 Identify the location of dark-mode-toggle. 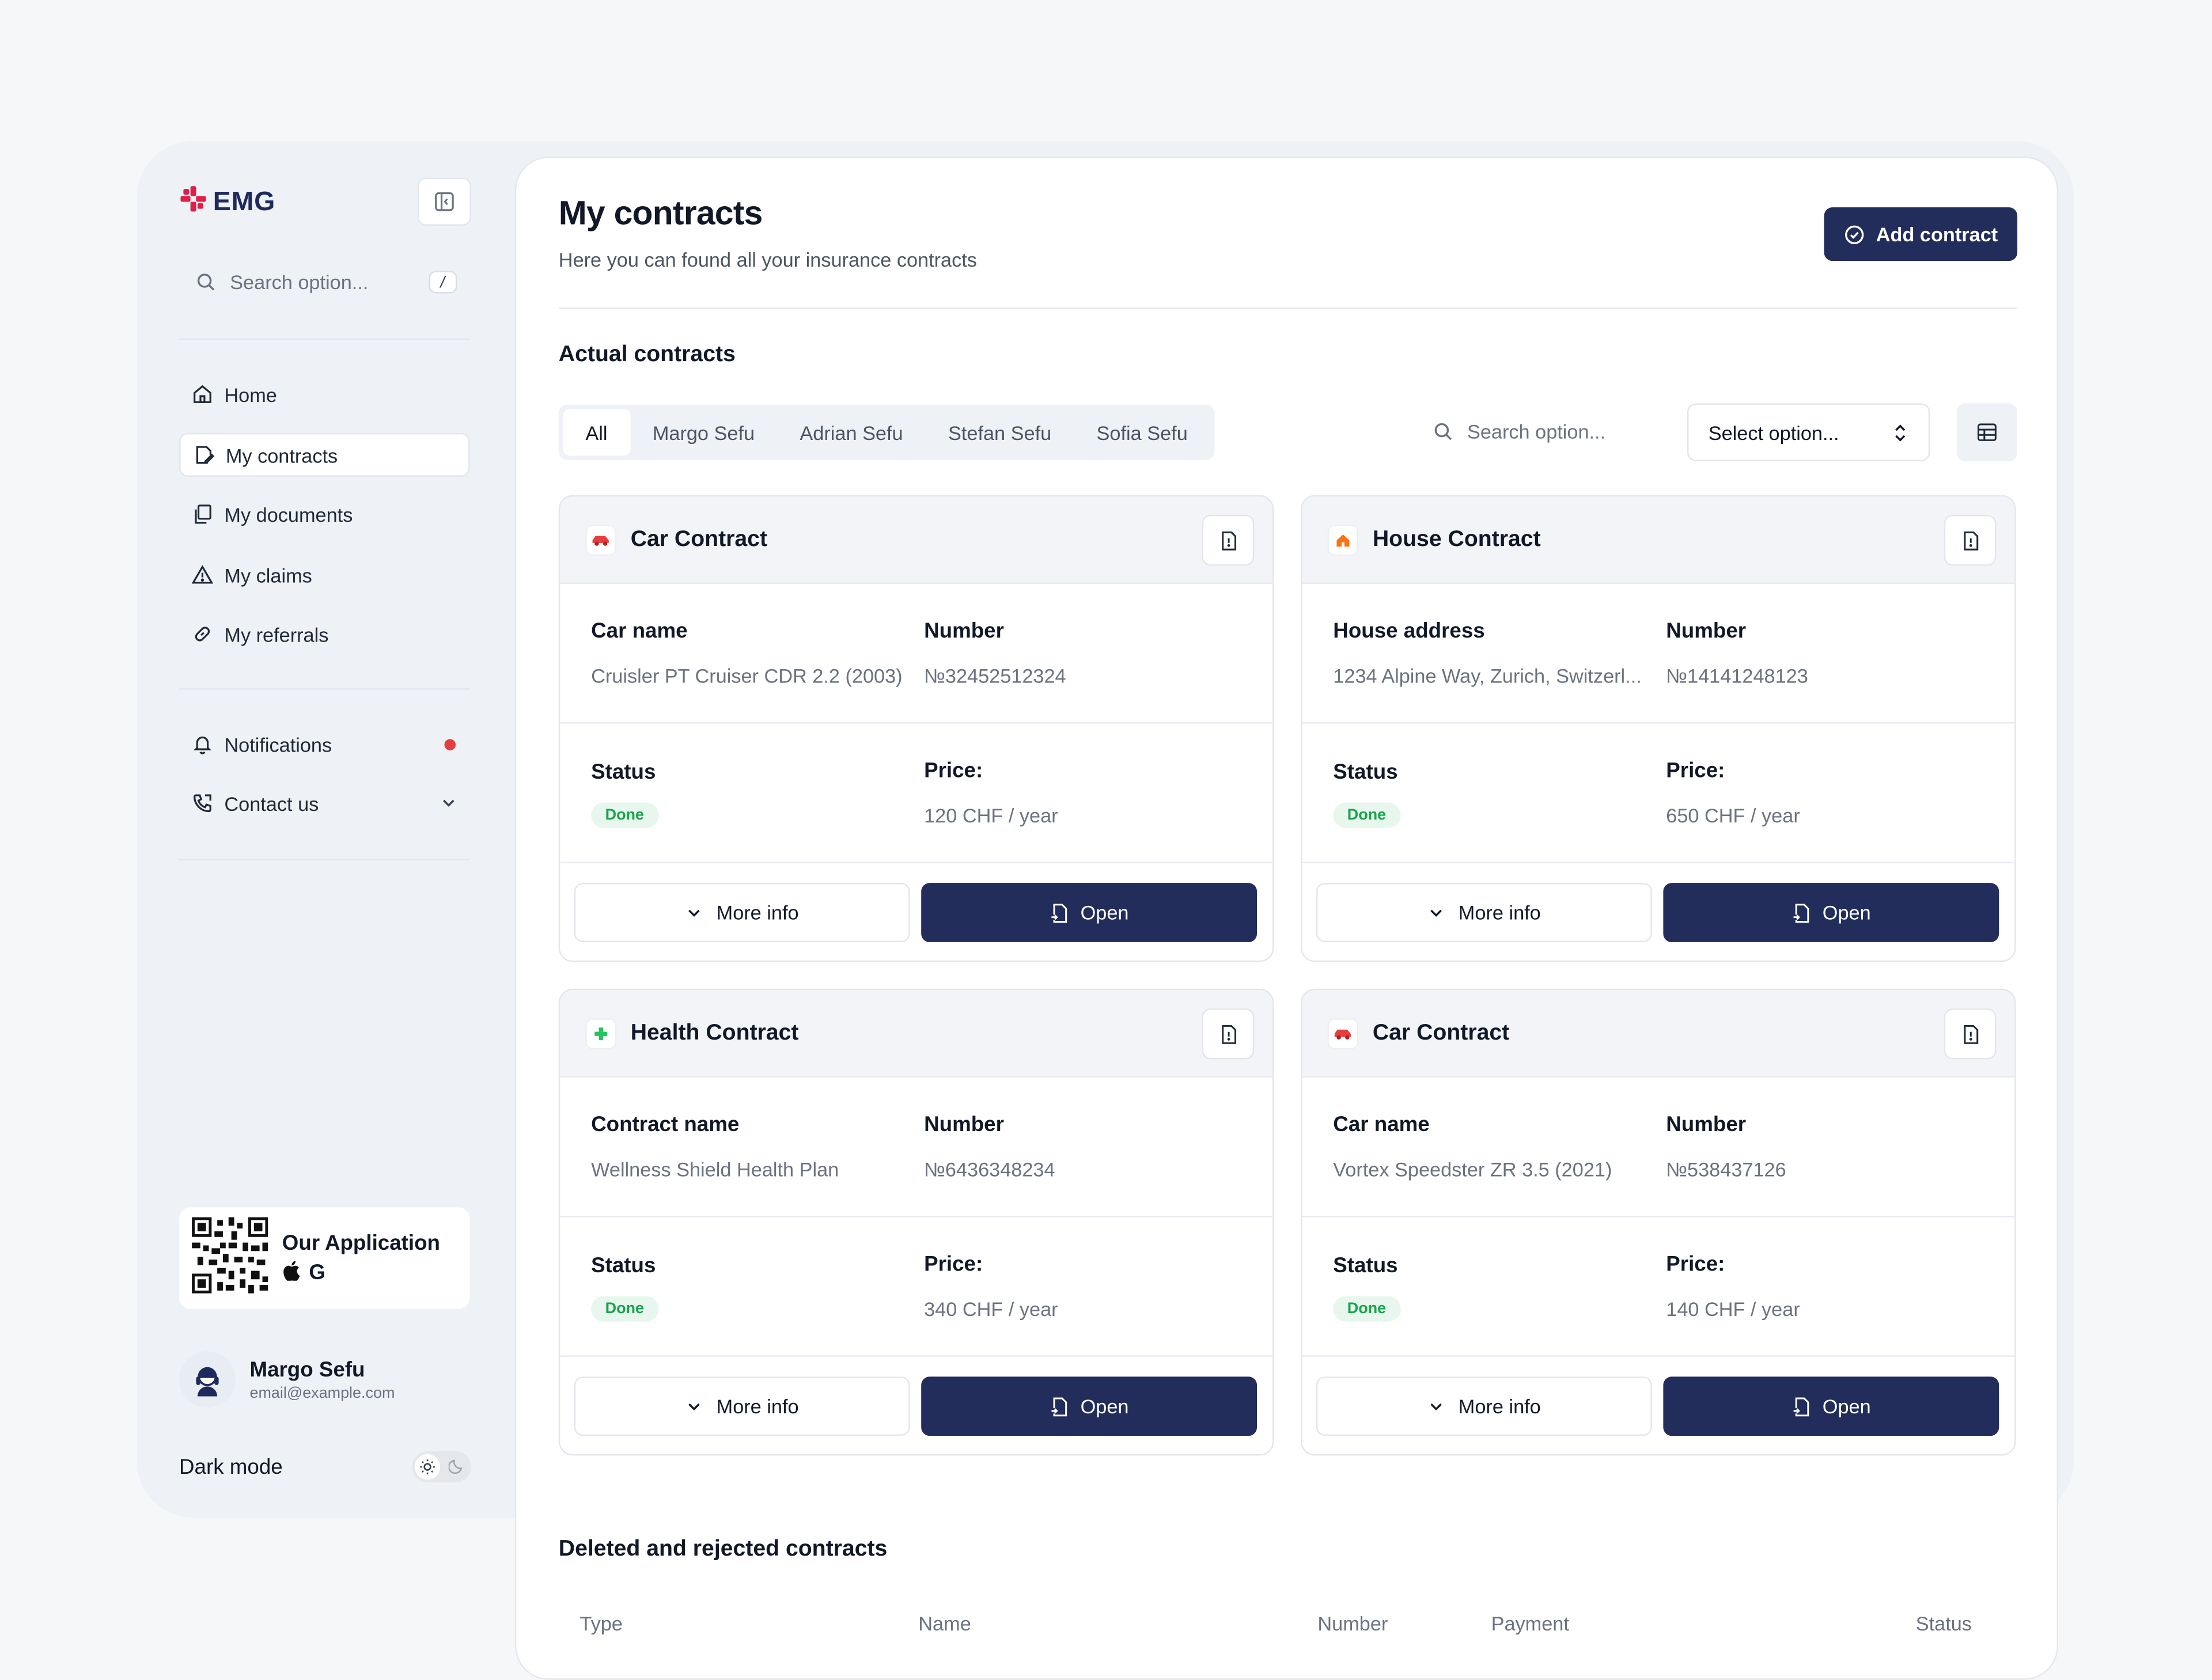
(441, 1466).